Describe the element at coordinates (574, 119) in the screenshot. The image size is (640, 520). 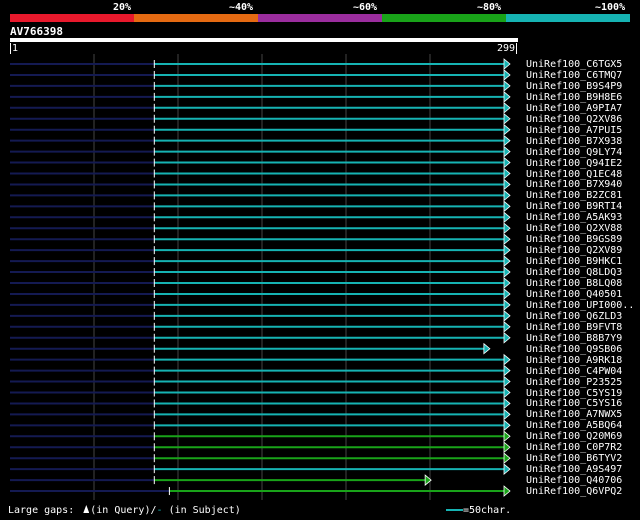
I see `hit-label: UniRef100_Q2XV86` at that location.